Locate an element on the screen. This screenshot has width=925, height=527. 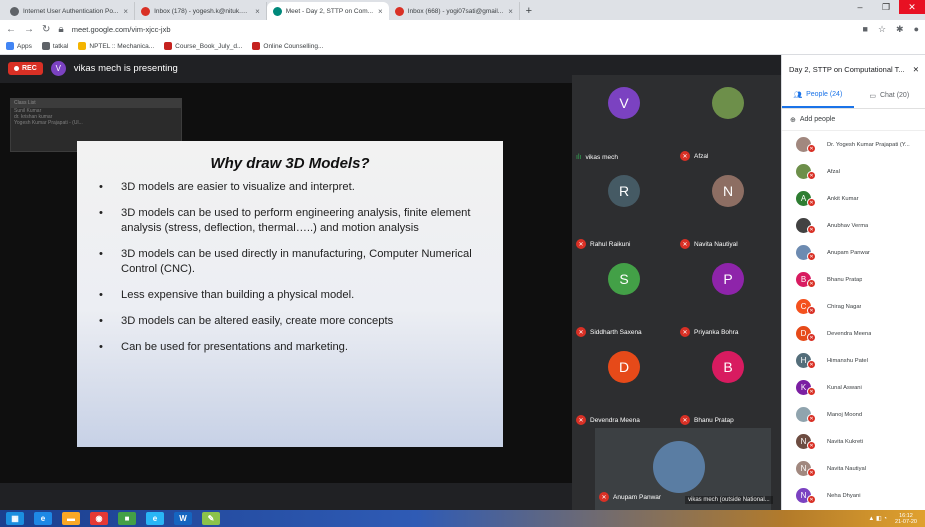
participant-tile: B ✕ Bhanu Pratap is located at coordinates (728, 389).